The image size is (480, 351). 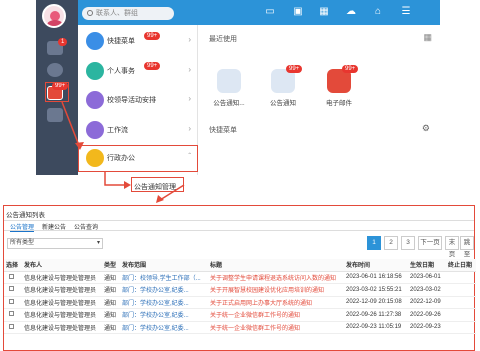 What do you see at coordinates (138, 71) in the screenshot?
I see `menu-item-personal: 个人事务 99+ ›` at bounding box center [138, 71].